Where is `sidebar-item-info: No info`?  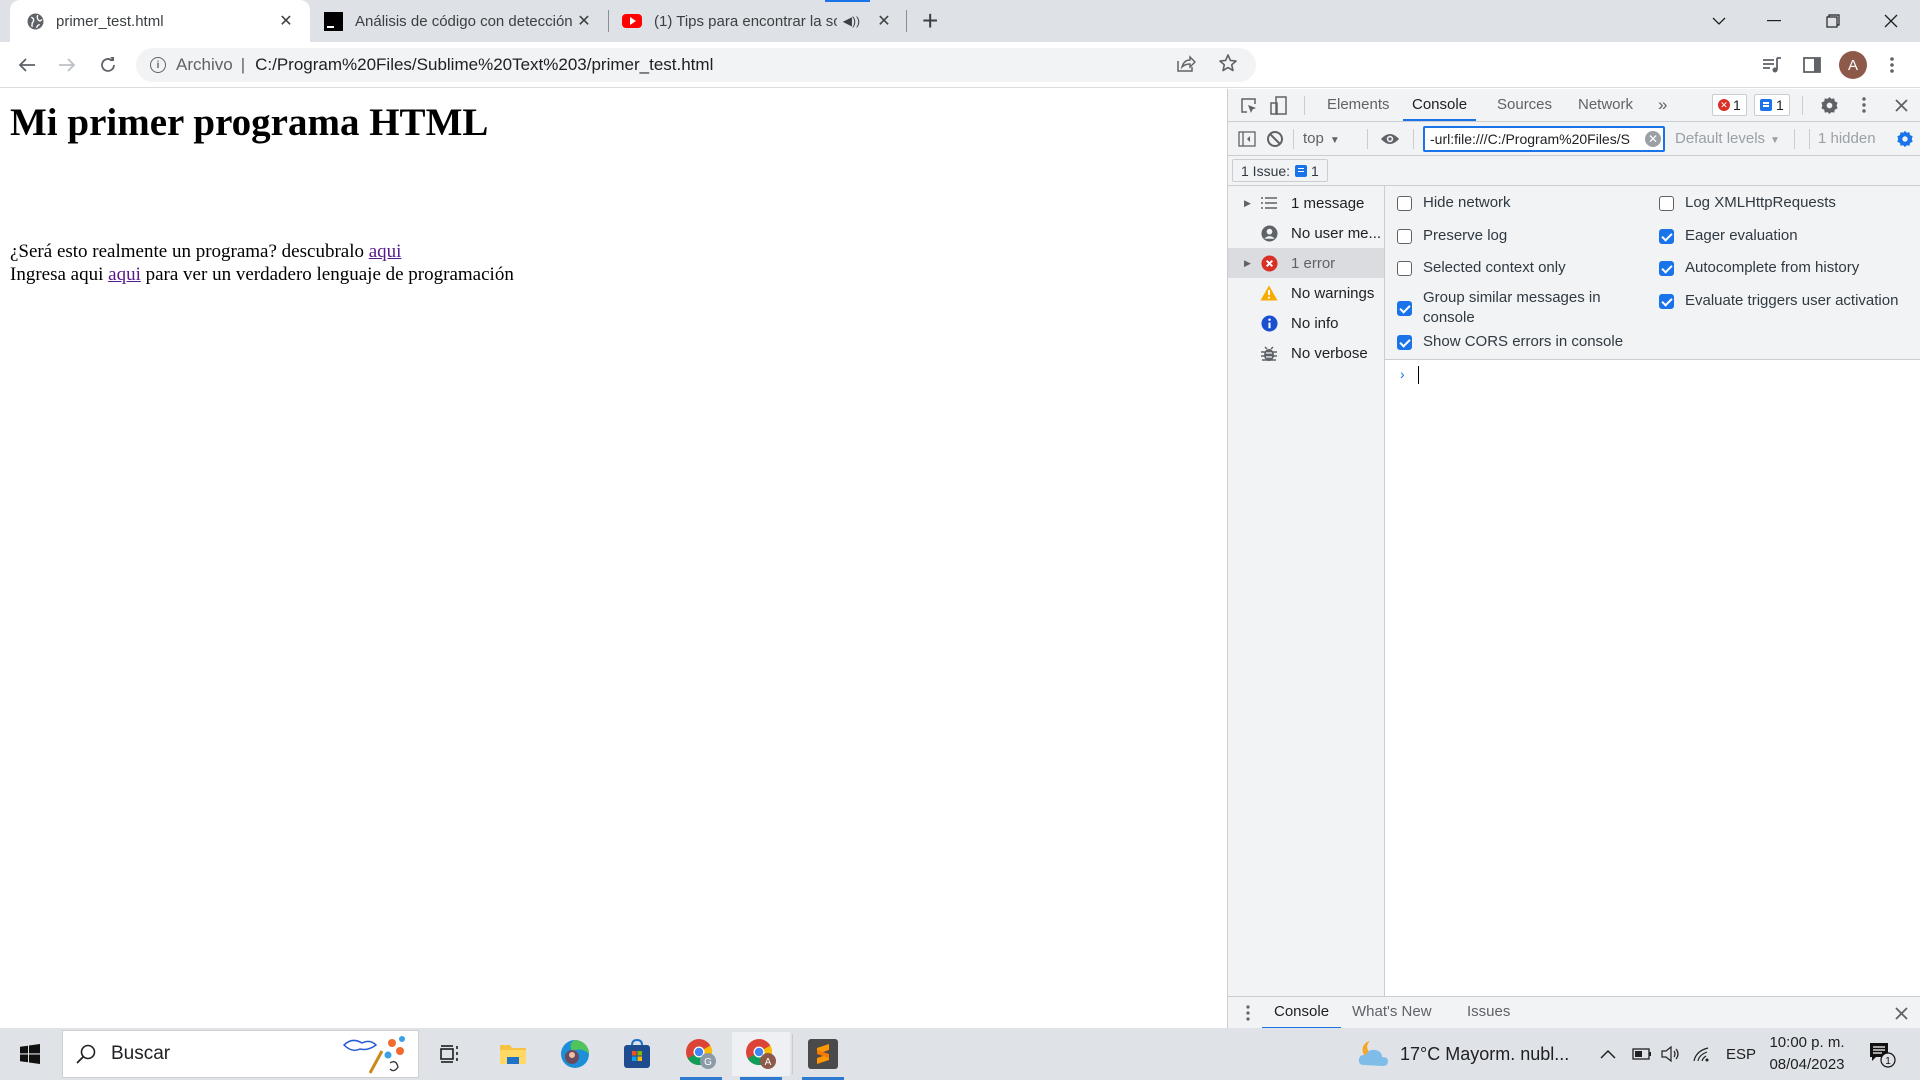
sidebar-item-info: No info is located at coordinates (1306, 323).